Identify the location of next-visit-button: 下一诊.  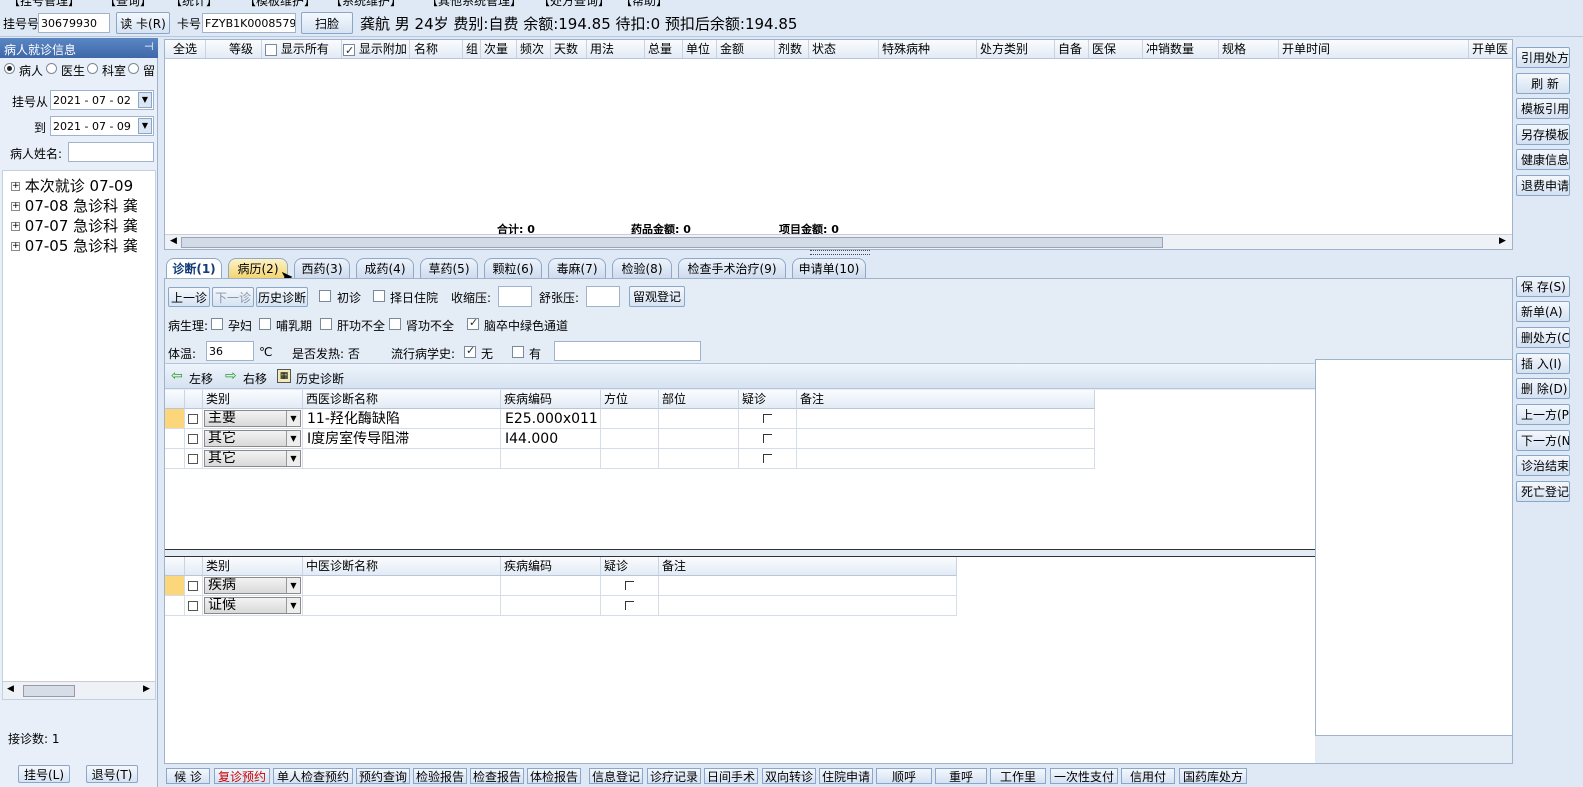
(233, 297).